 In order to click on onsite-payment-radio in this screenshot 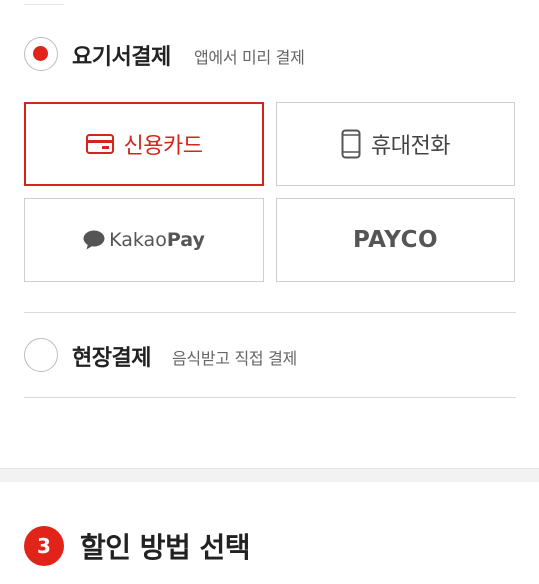, I will do `click(41, 355)`.